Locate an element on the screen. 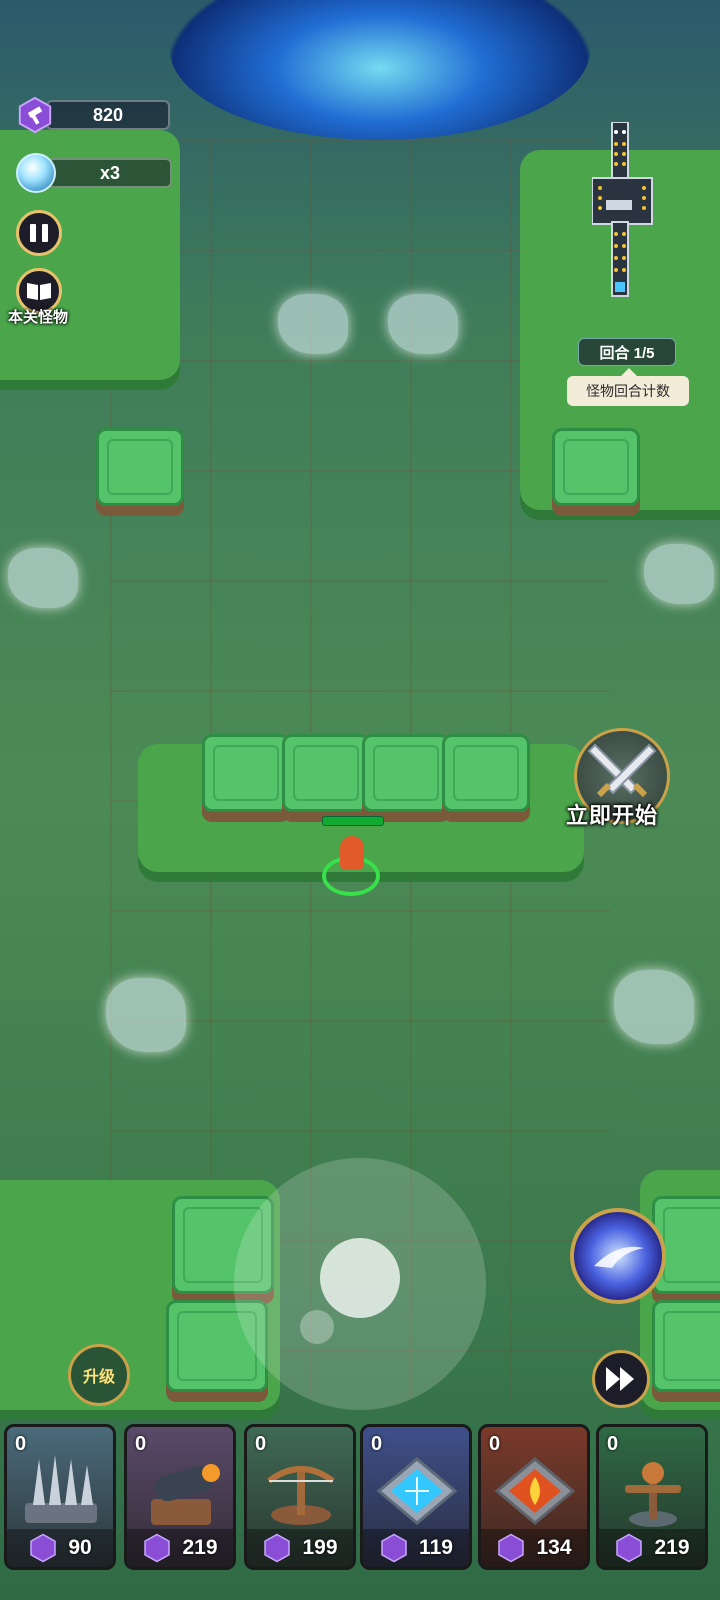 Image resolution: width=720 pixels, height=1600 pixels. orb-counter: x3 is located at coordinates (94, 173).